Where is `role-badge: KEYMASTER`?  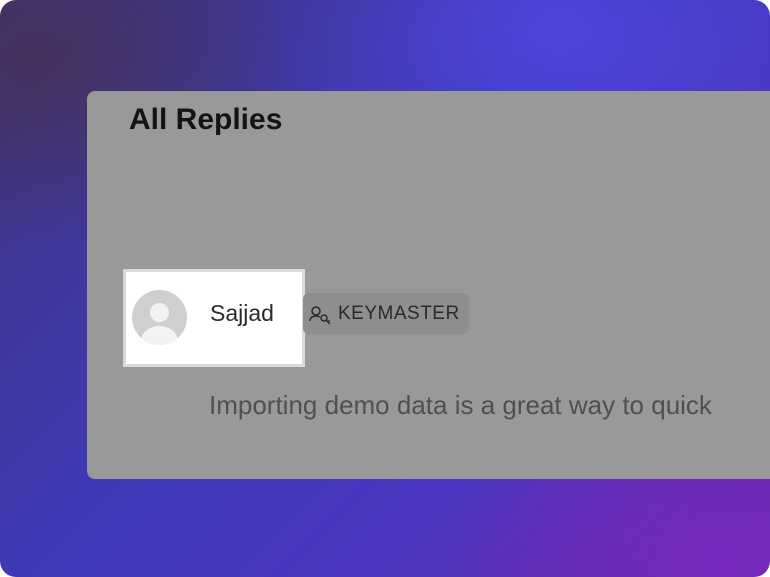
role-badge: KEYMASTER is located at coordinates (386, 313).